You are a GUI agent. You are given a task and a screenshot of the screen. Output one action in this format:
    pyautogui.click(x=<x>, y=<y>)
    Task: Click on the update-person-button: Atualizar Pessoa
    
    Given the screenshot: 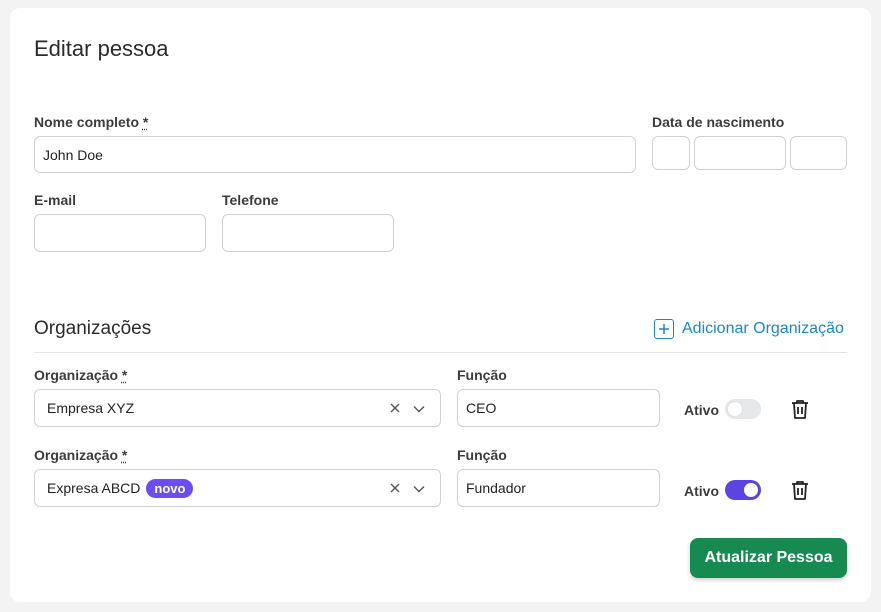 What is the action you would take?
    pyautogui.click(x=768, y=558)
    